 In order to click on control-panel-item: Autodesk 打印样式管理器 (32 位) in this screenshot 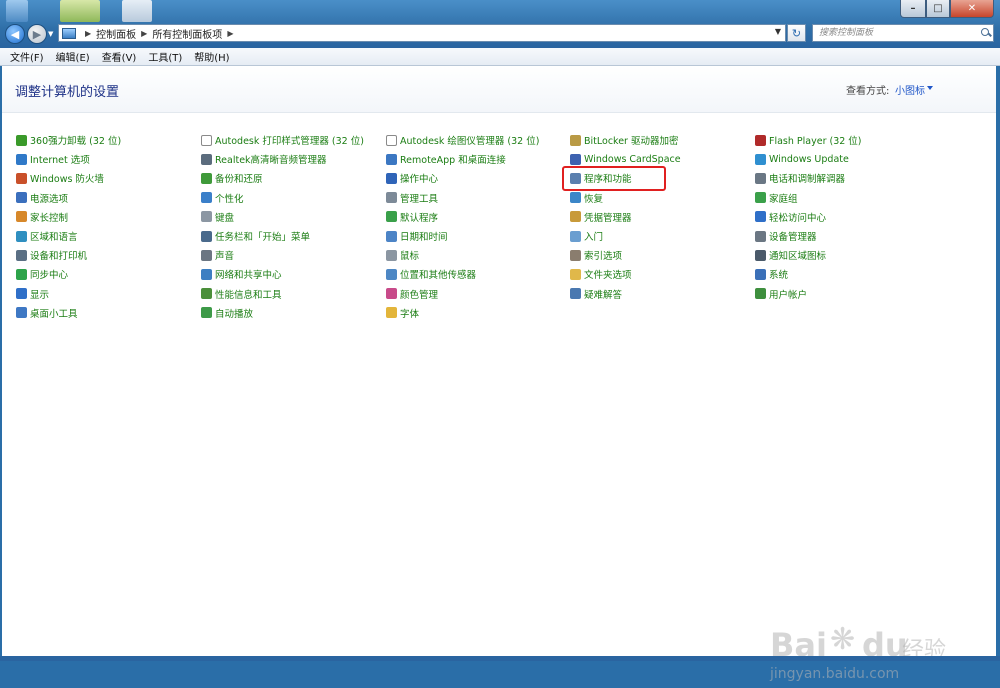, I will do `click(282, 140)`.